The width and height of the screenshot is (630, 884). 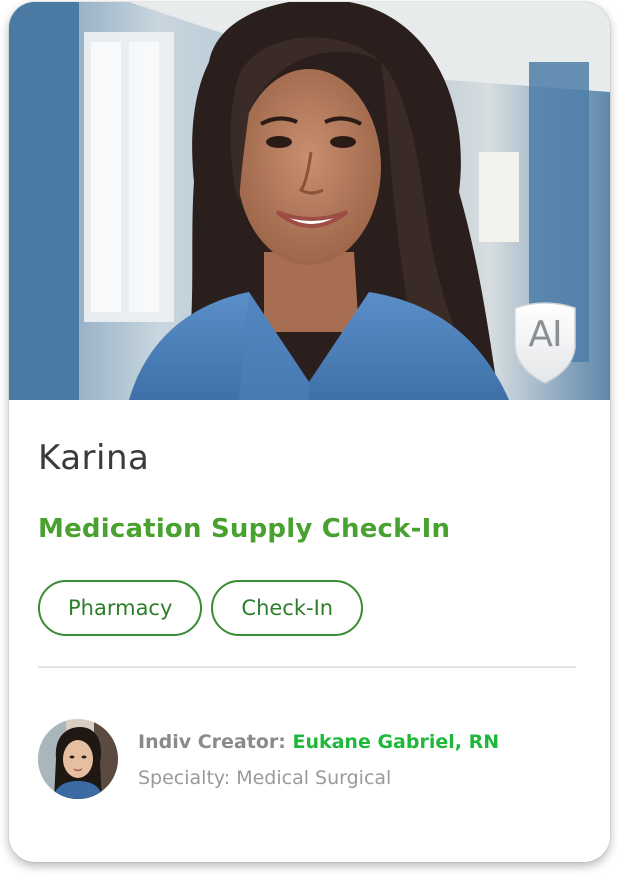 What do you see at coordinates (212, 742) in the screenshot?
I see `creator-label: Indiv Creator:` at bounding box center [212, 742].